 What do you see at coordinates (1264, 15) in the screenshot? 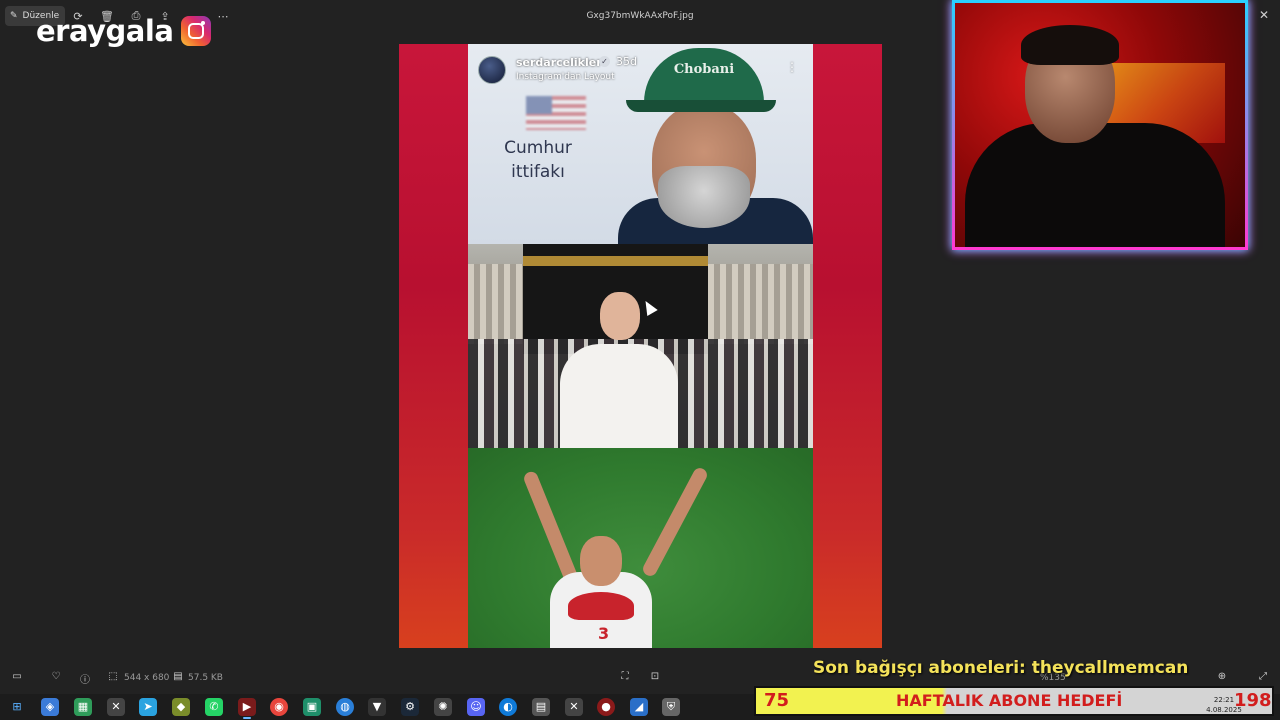
I see `close-icon: ✕` at bounding box center [1264, 15].